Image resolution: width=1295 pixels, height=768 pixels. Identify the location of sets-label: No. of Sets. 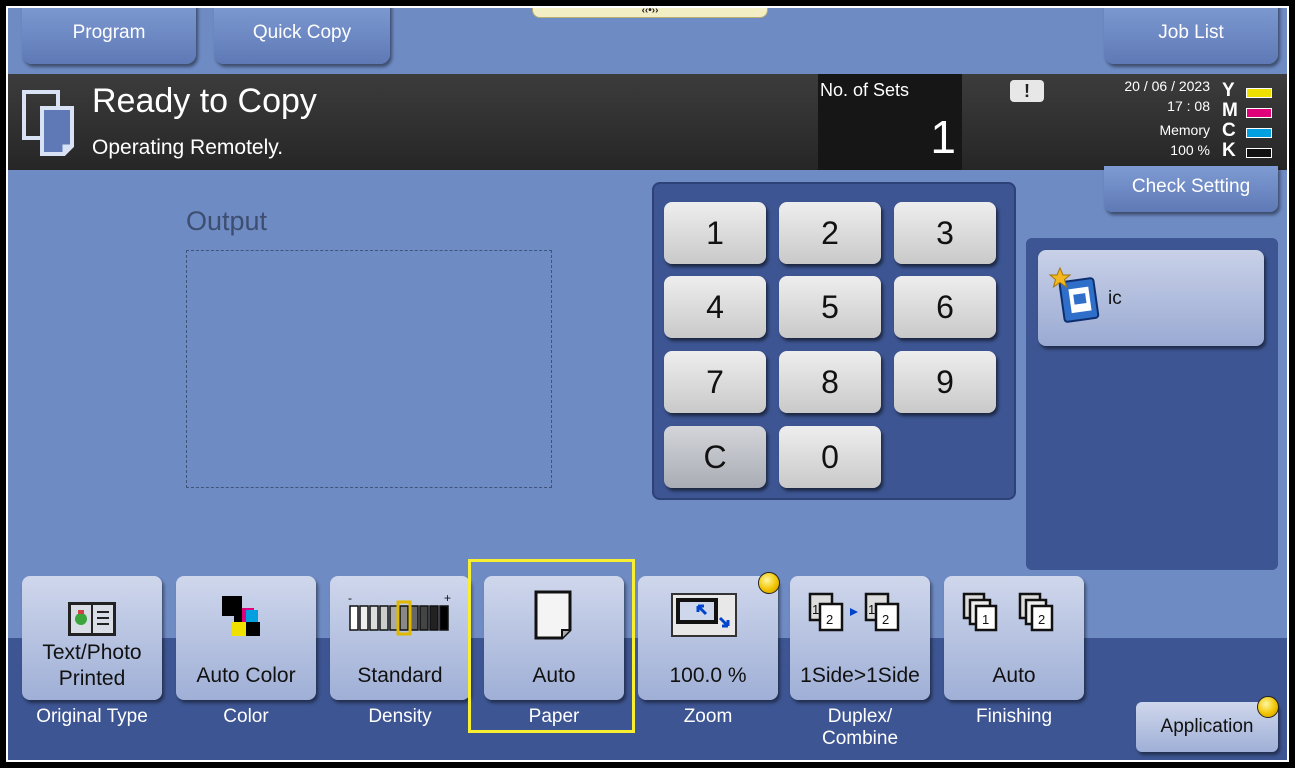
(865, 90).